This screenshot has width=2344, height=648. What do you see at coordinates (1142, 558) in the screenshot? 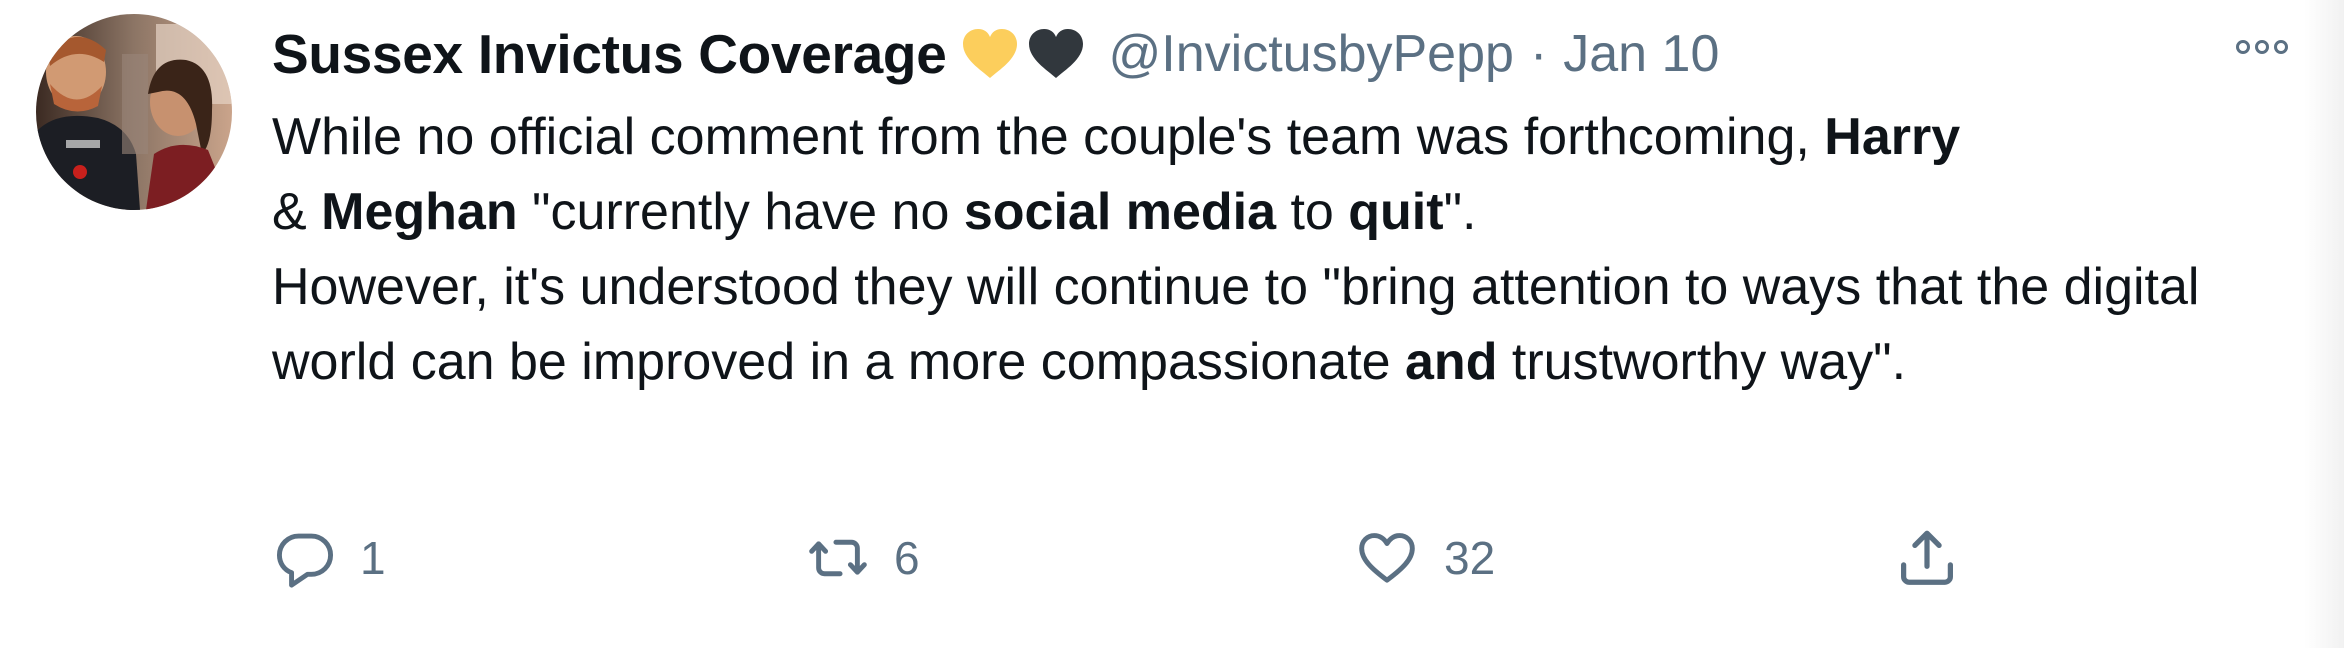
I see `tweet-actions: 1 6 32` at bounding box center [1142, 558].